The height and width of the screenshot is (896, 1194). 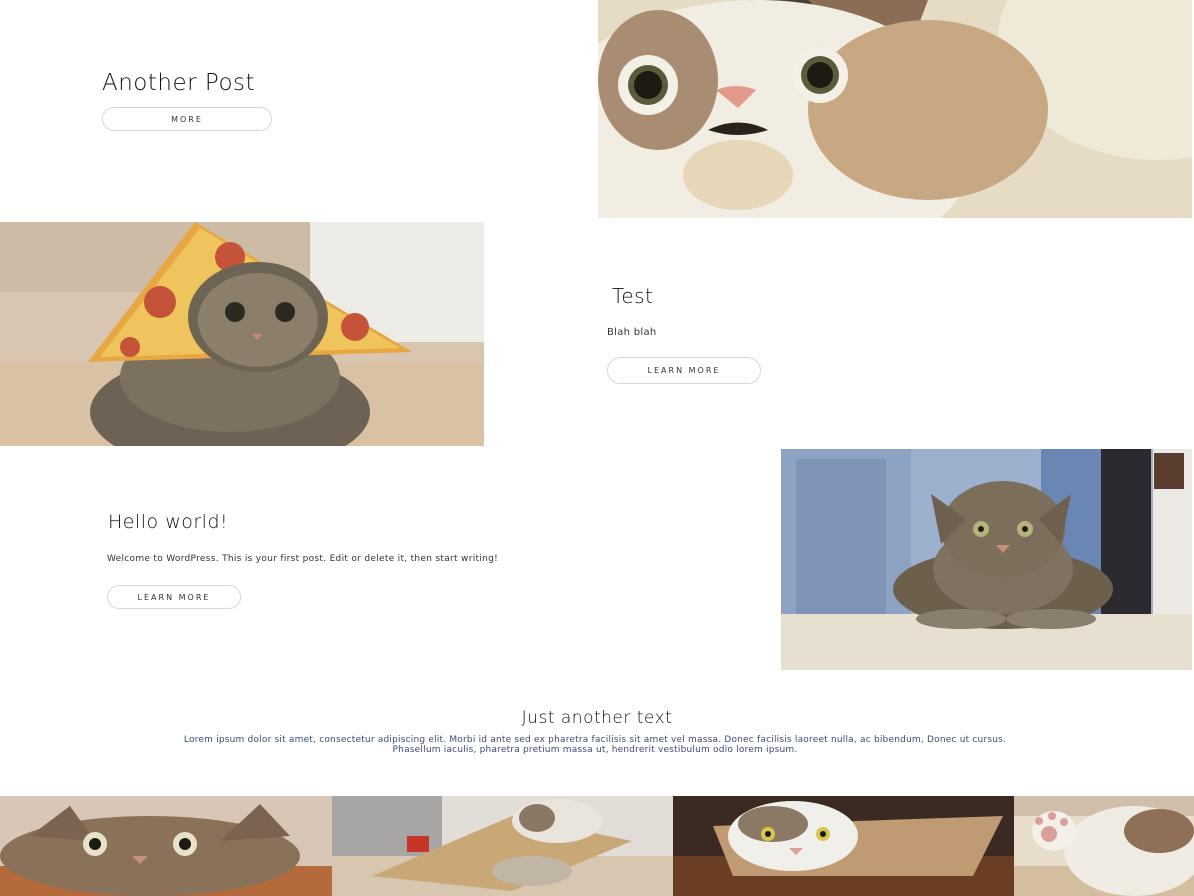 I want to click on post-title: Test, so click(x=632, y=296).